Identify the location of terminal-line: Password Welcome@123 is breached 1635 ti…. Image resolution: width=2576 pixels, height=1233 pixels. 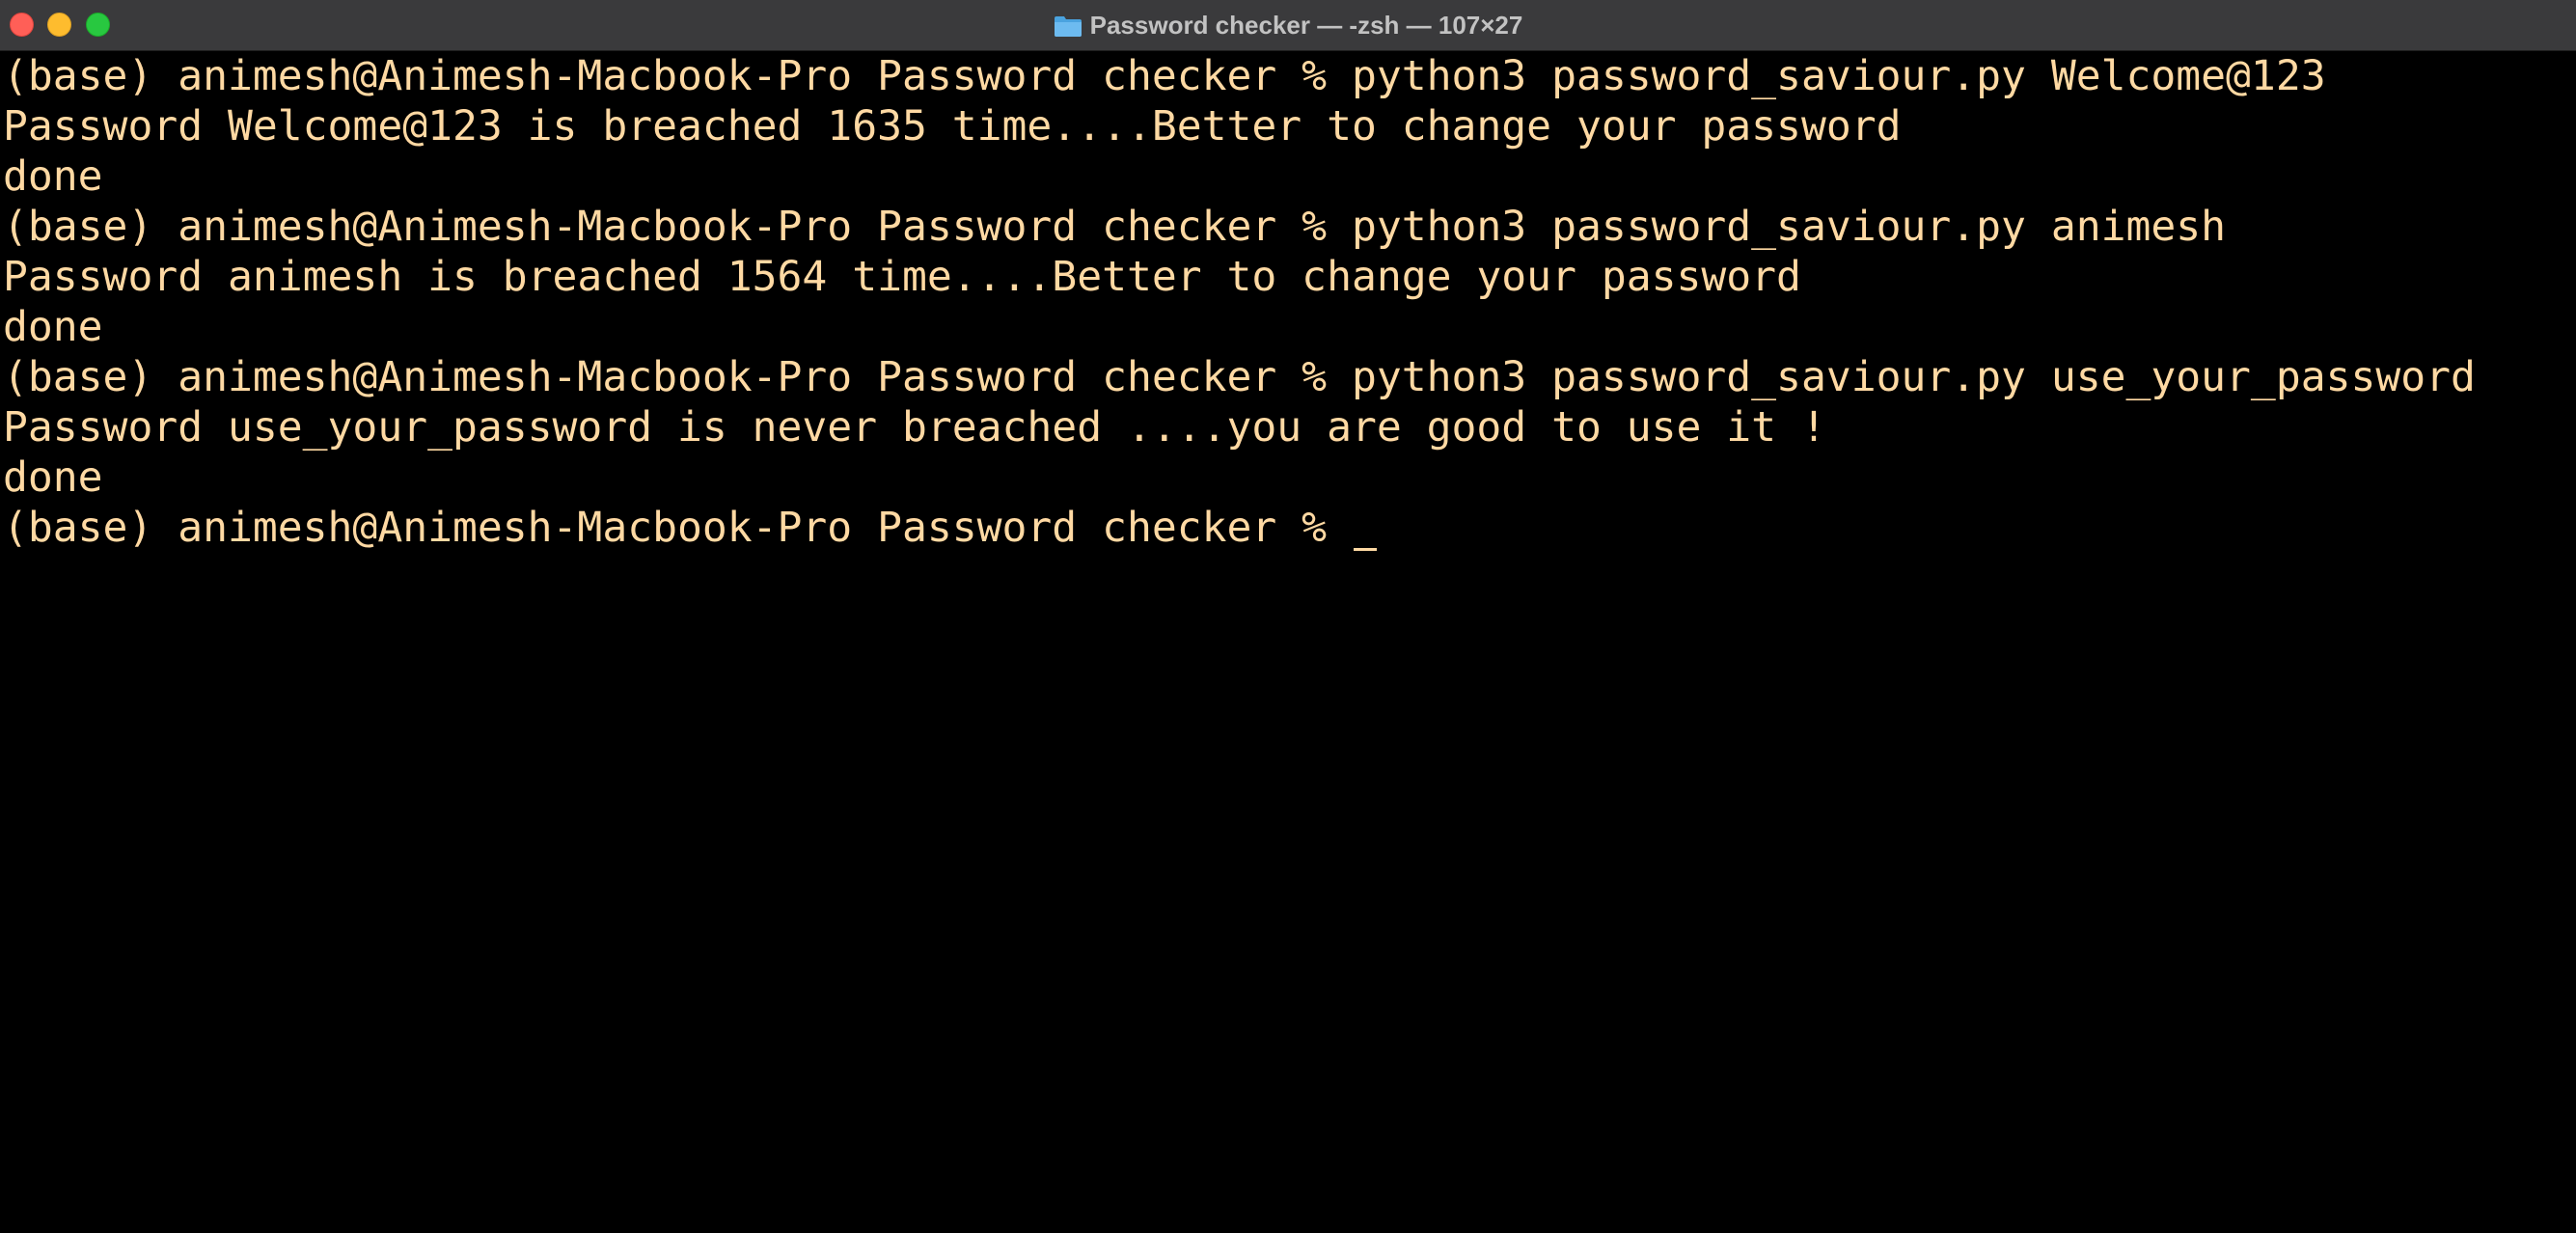
(952, 127).